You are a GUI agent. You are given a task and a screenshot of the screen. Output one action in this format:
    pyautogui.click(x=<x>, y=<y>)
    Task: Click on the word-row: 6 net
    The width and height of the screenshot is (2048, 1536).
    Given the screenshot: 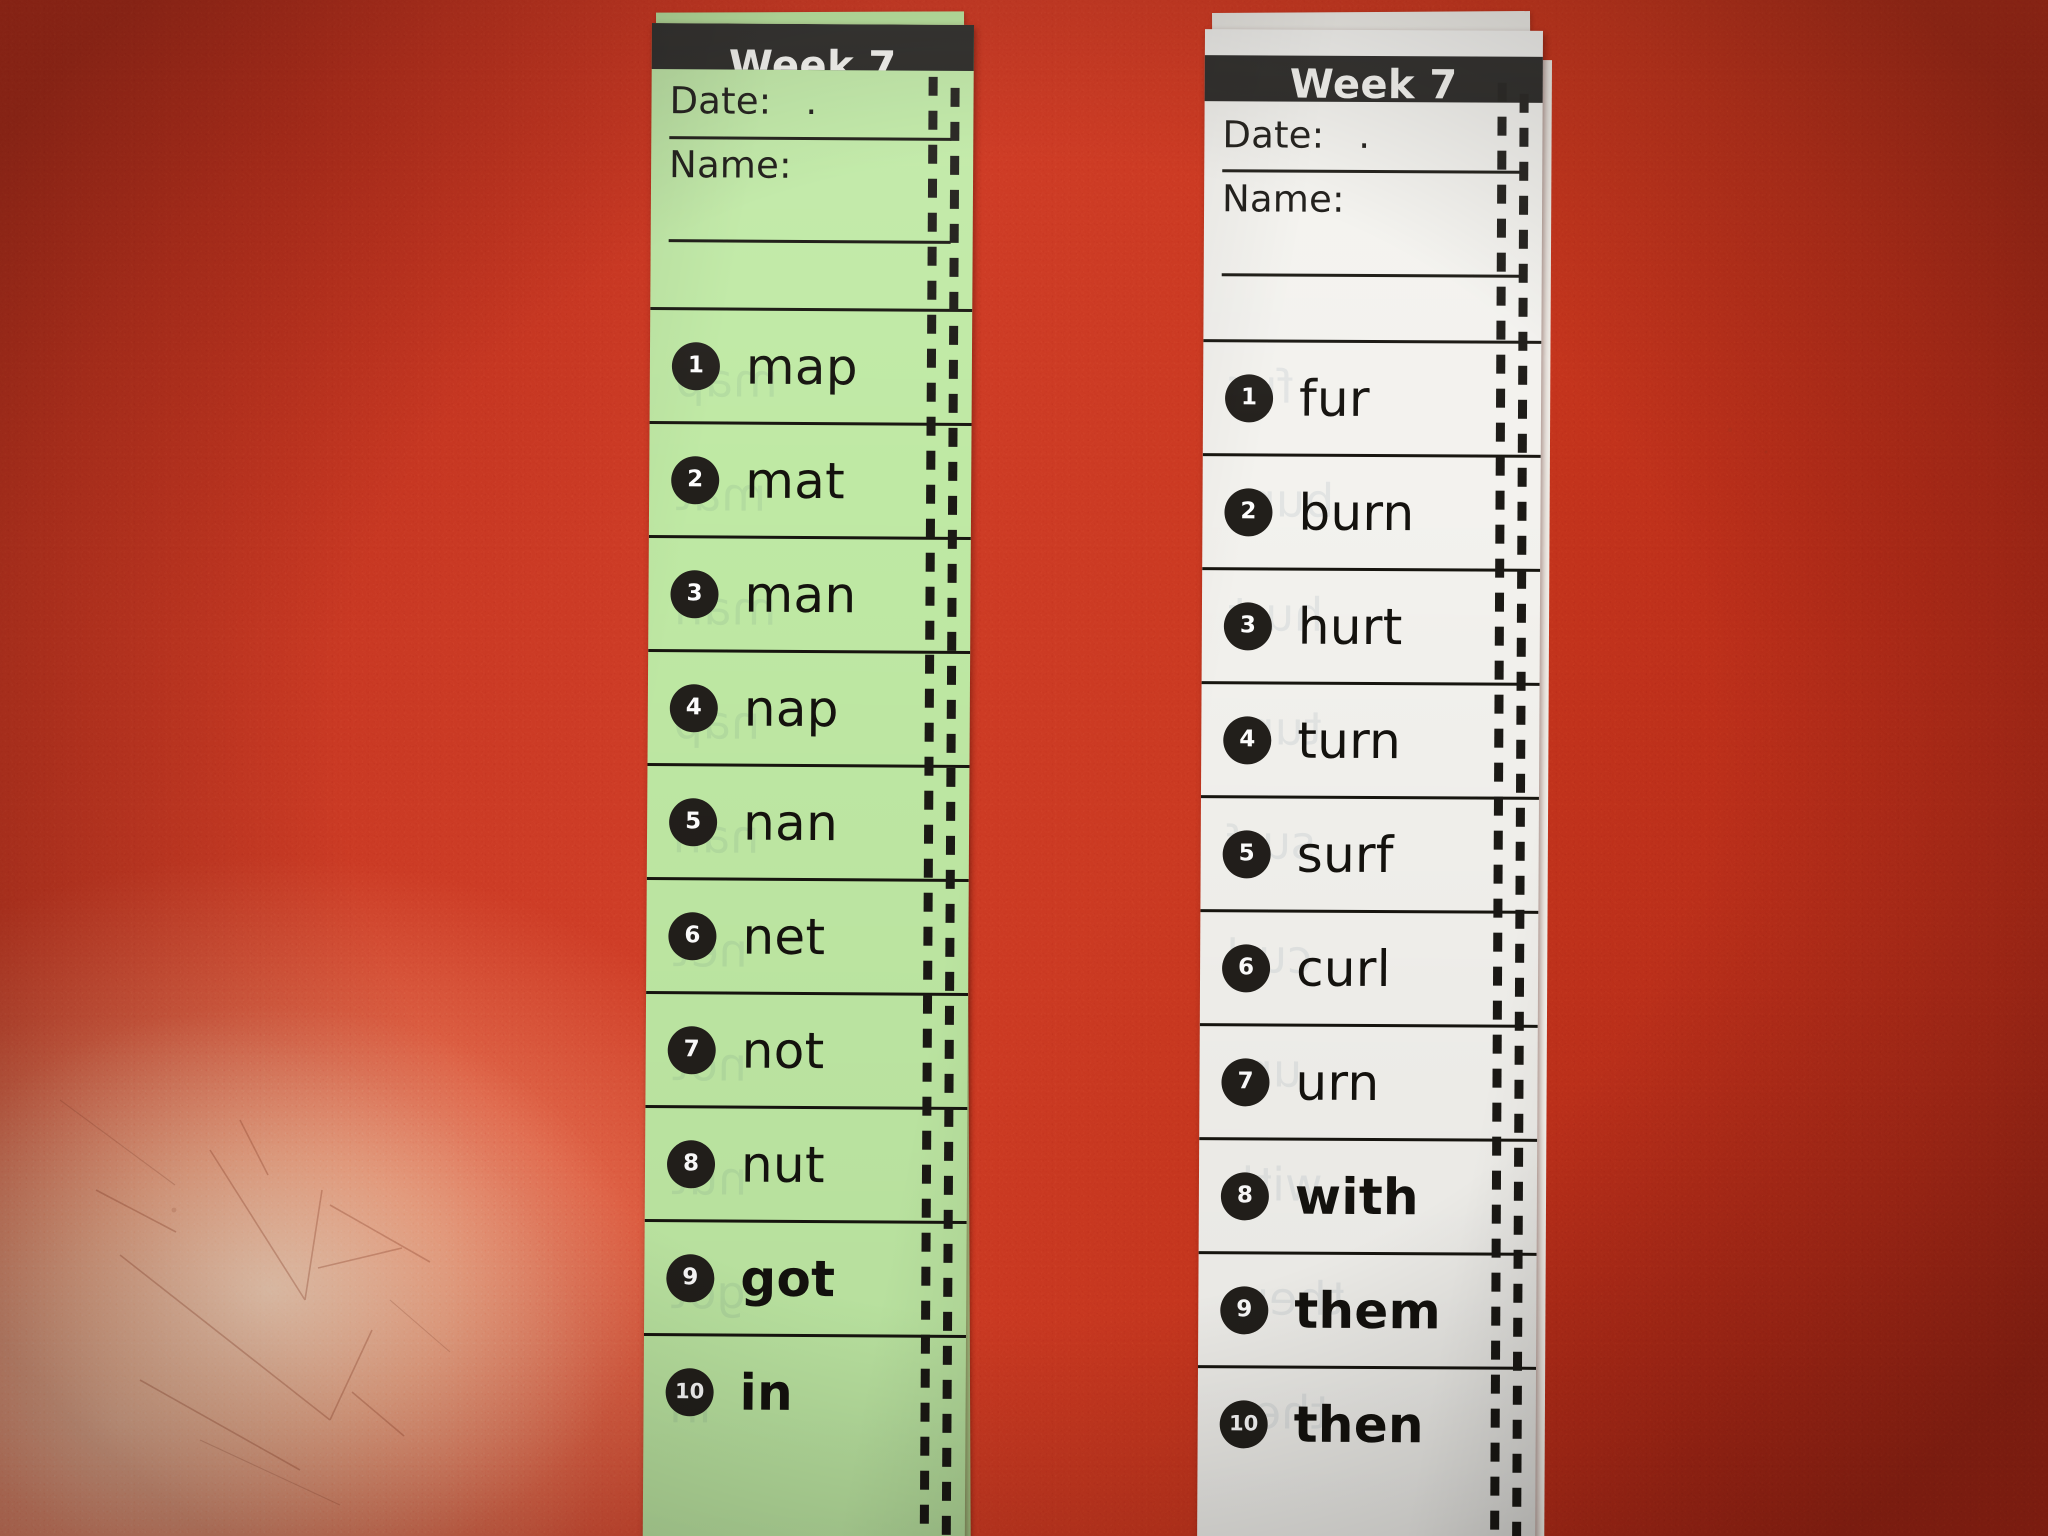 What is the action you would take?
    pyautogui.click(x=807, y=935)
    